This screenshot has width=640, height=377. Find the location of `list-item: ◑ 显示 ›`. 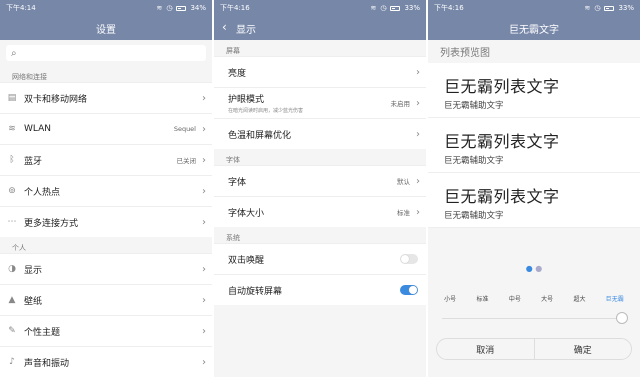

list-item: ◑ 显示 › is located at coordinates (106, 268).